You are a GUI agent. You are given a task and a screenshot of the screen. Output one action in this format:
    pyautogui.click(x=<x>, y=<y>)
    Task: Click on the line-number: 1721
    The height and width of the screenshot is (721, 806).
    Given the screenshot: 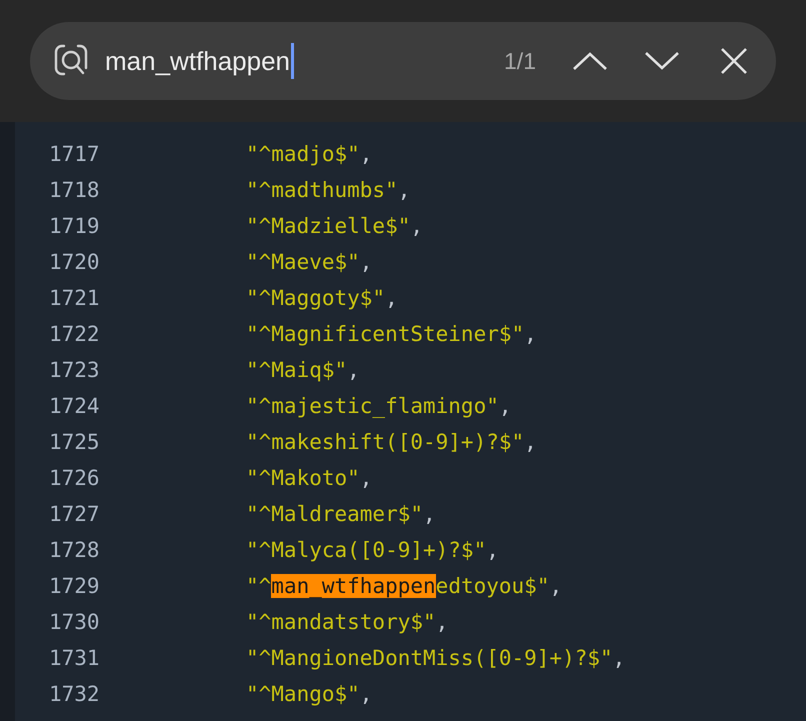 What is the action you would take?
    pyautogui.click(x=74, y=298)
    